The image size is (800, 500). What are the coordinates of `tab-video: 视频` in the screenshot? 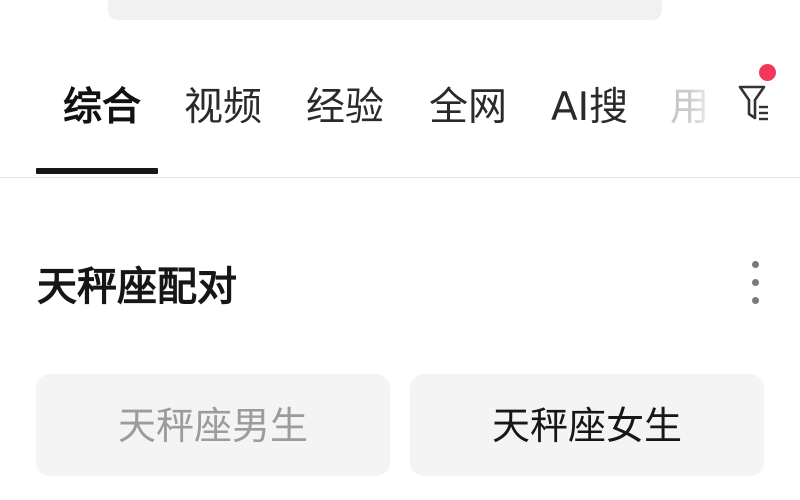 It's located at (223, 108).